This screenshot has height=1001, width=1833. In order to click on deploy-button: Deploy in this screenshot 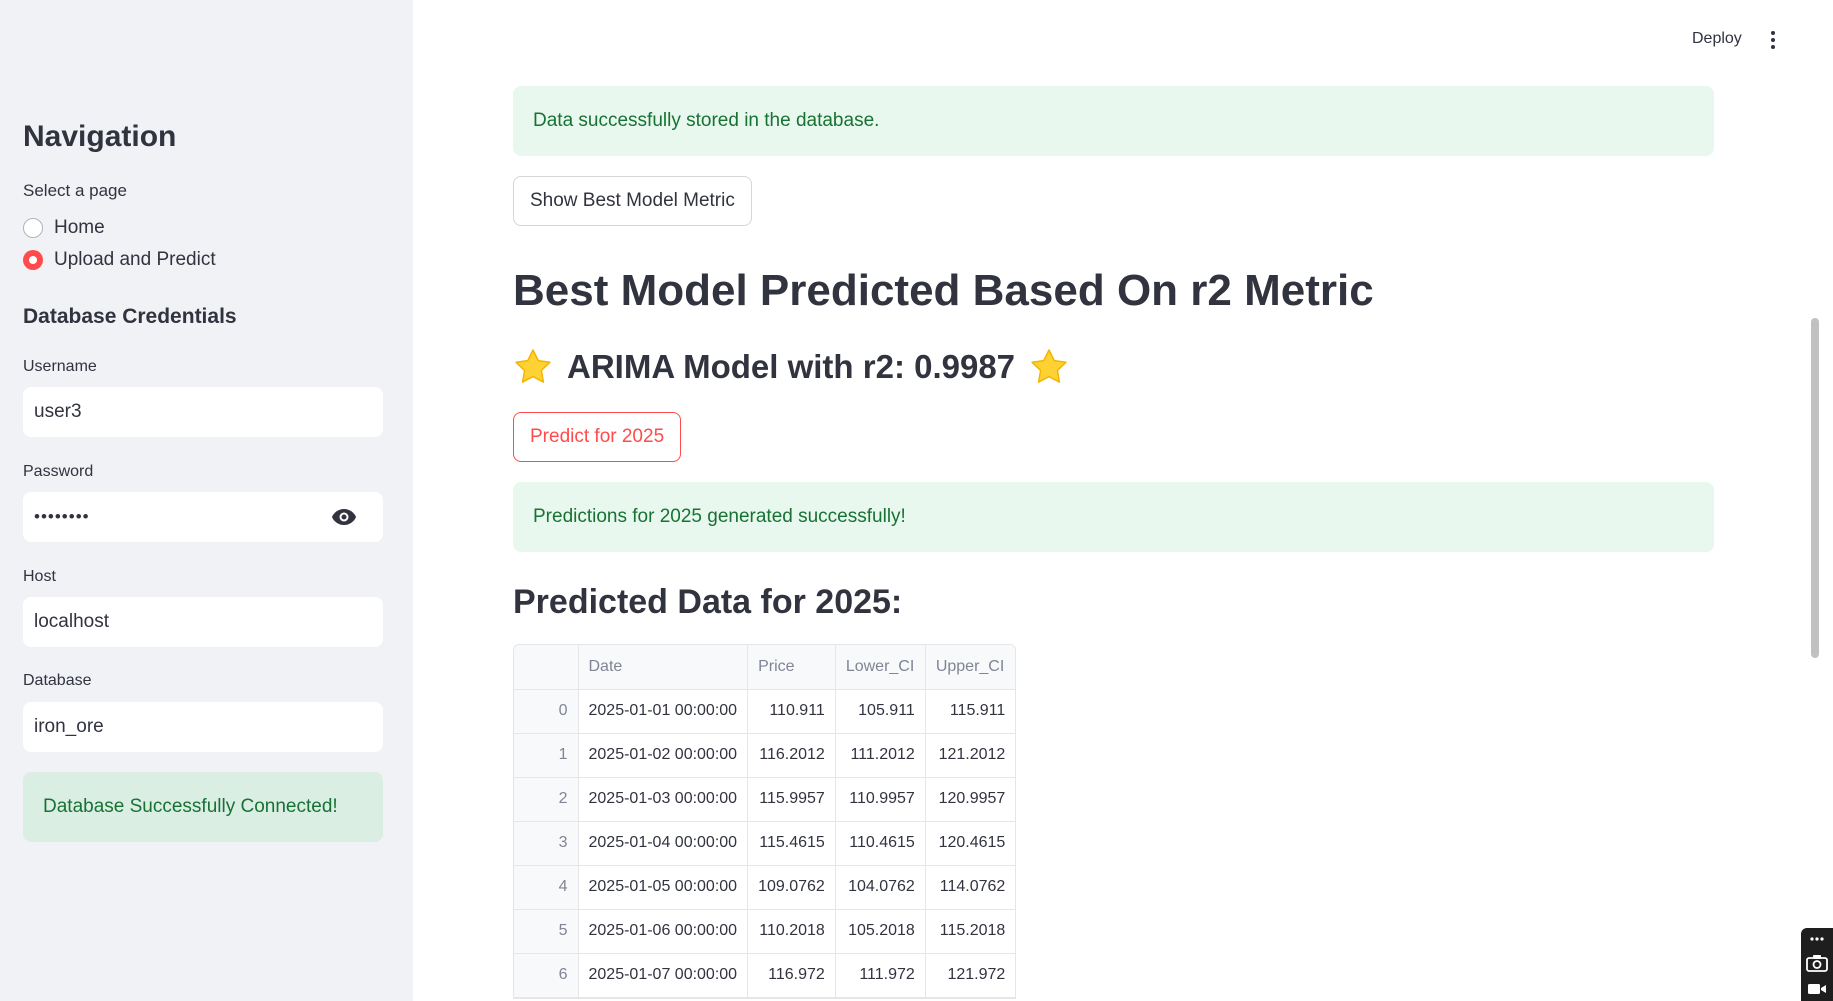, I will do `click(1717, 39)`.